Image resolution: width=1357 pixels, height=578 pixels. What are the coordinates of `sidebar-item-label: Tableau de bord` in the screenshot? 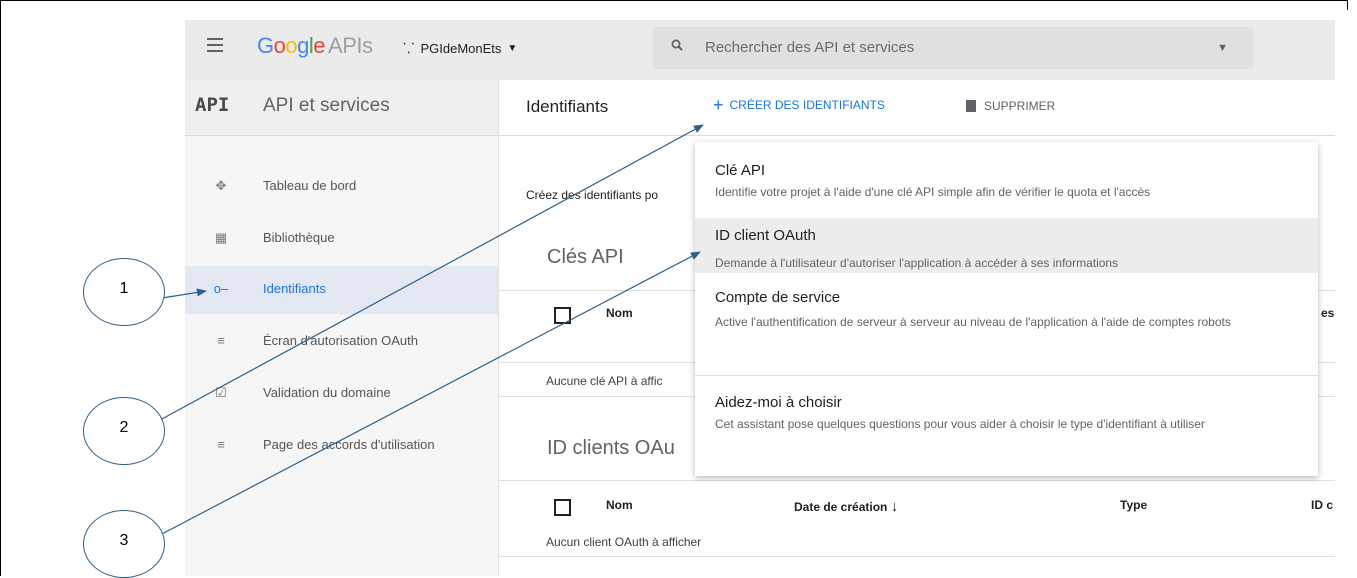 It's located at (310, 185).